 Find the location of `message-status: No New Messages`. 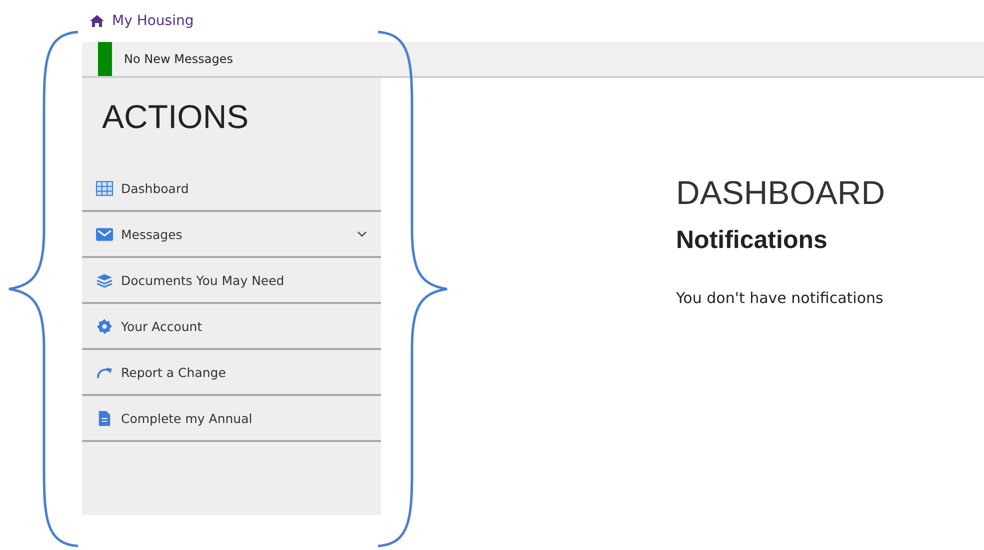

message-status: No New Messages is located at coordinates (178, 59).